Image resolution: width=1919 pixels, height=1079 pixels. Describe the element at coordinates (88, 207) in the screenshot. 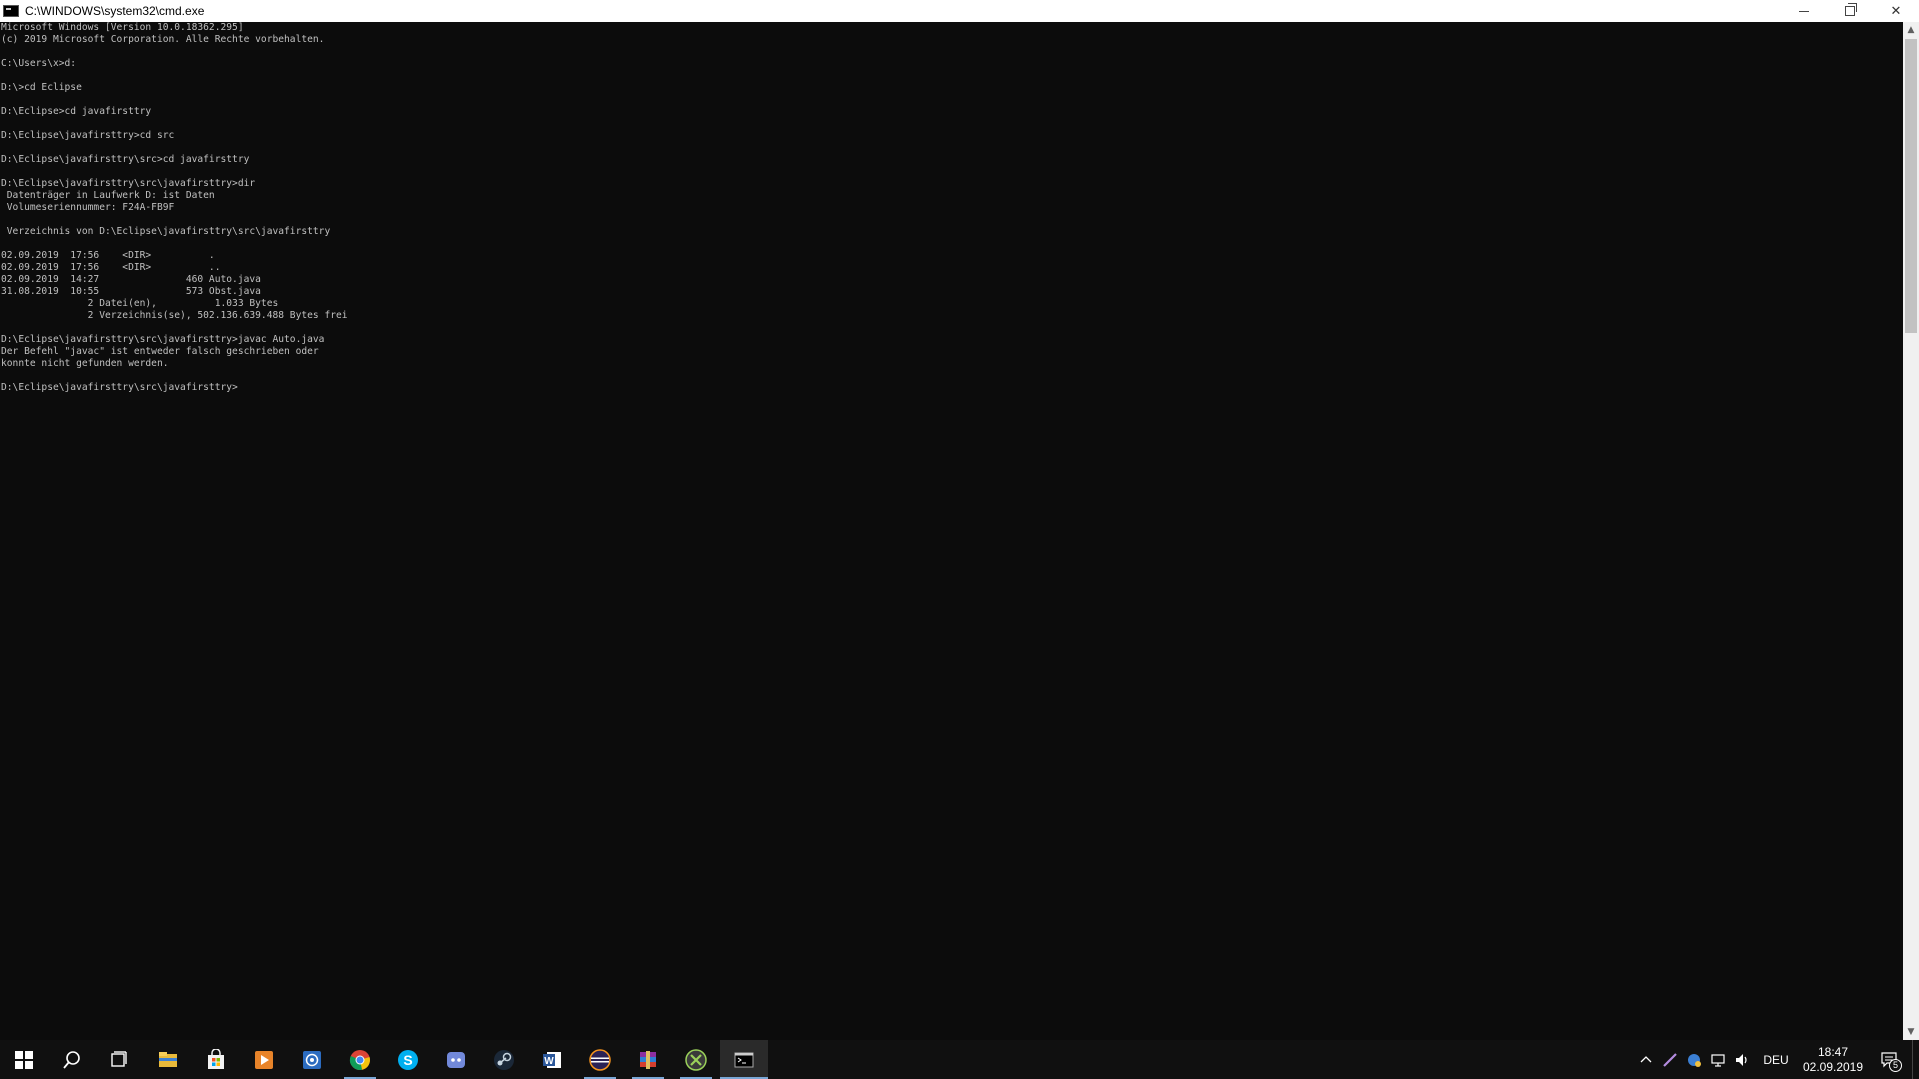

I see `console-line: Volumeseriennummer: F24A-FB9F` at that location.